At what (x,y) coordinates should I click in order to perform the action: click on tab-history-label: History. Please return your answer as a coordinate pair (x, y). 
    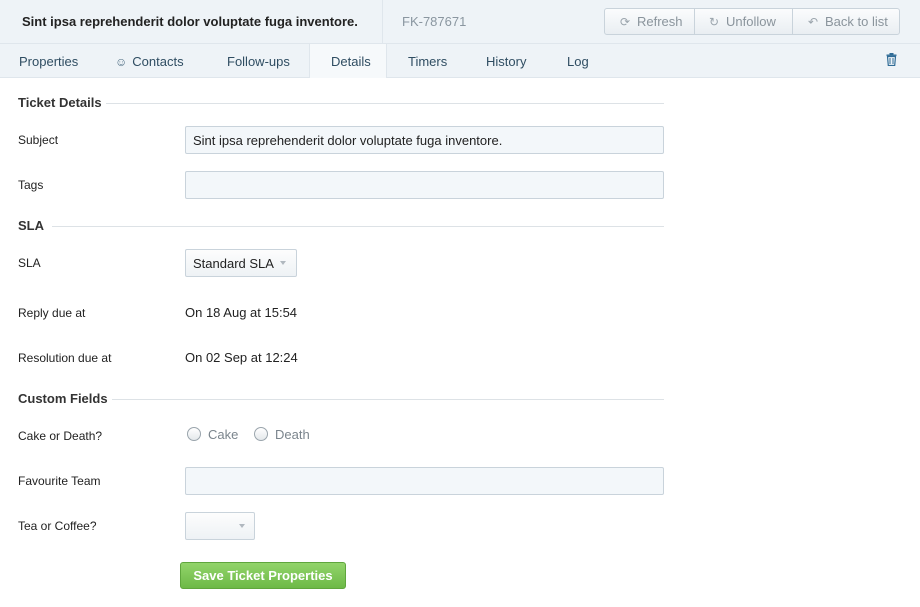
    Looking at the image, I should click on (506, 61).